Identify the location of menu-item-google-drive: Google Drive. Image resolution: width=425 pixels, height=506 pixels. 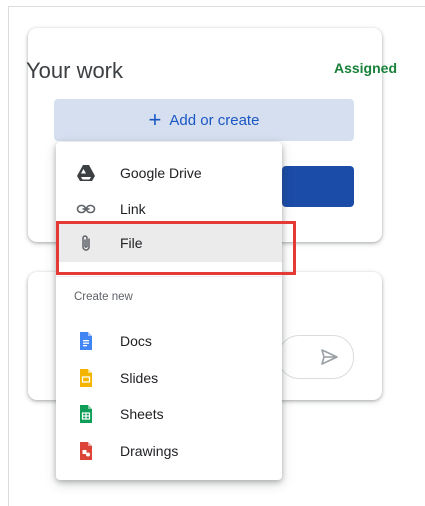
(169, 173).